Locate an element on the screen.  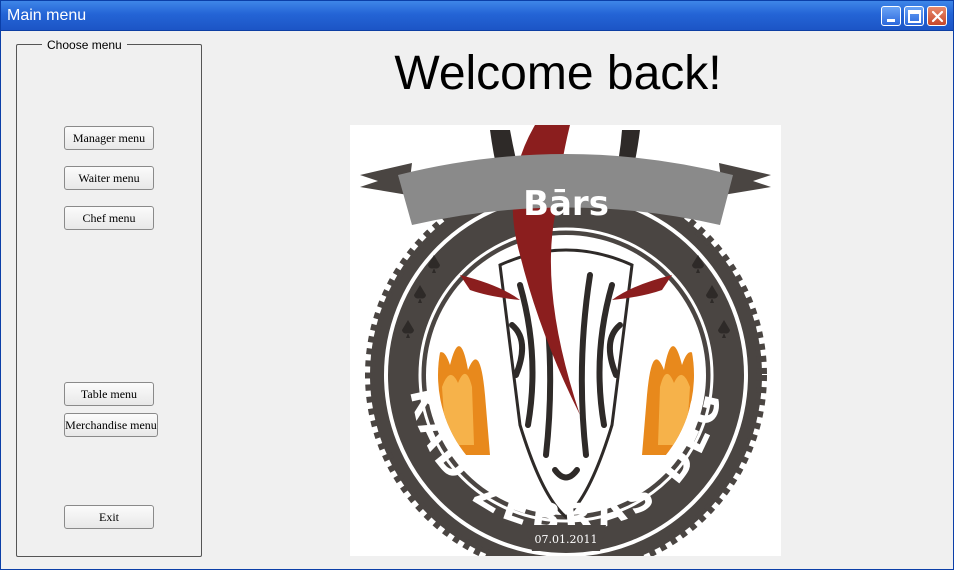
logo-date-text: 07.01.2011 is located at coordinates (566, 539).